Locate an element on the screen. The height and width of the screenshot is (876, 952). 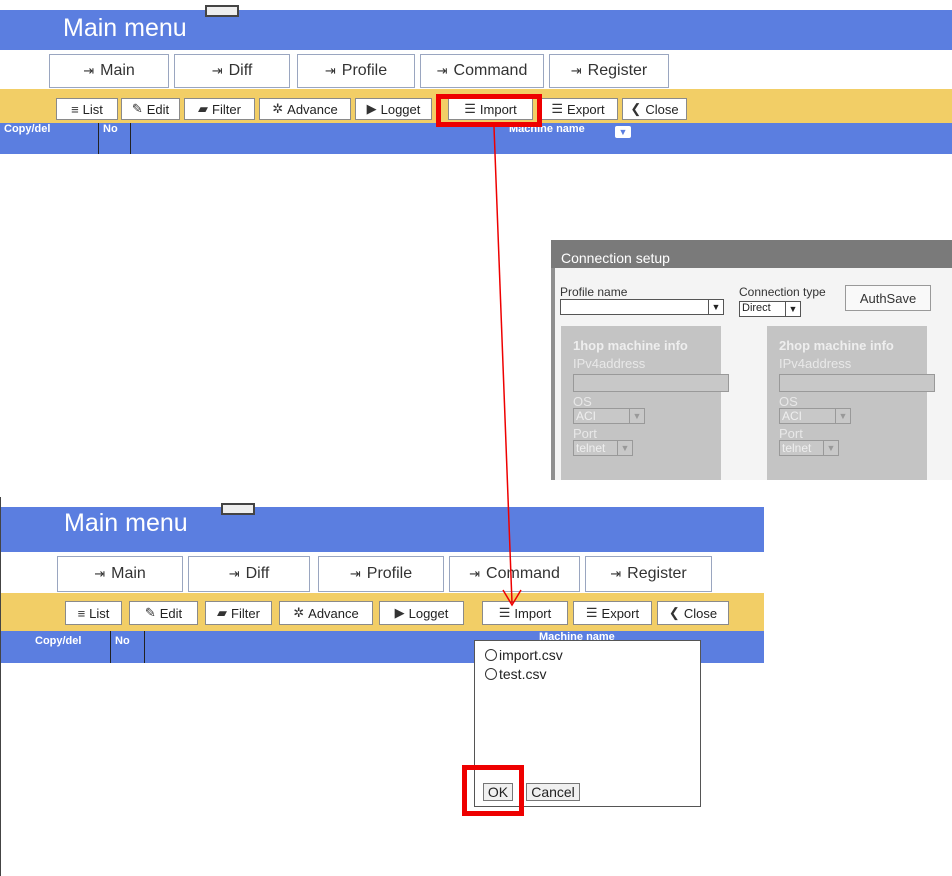
connection-type-select: Direct ▼ is located at coordinates (770, 309).